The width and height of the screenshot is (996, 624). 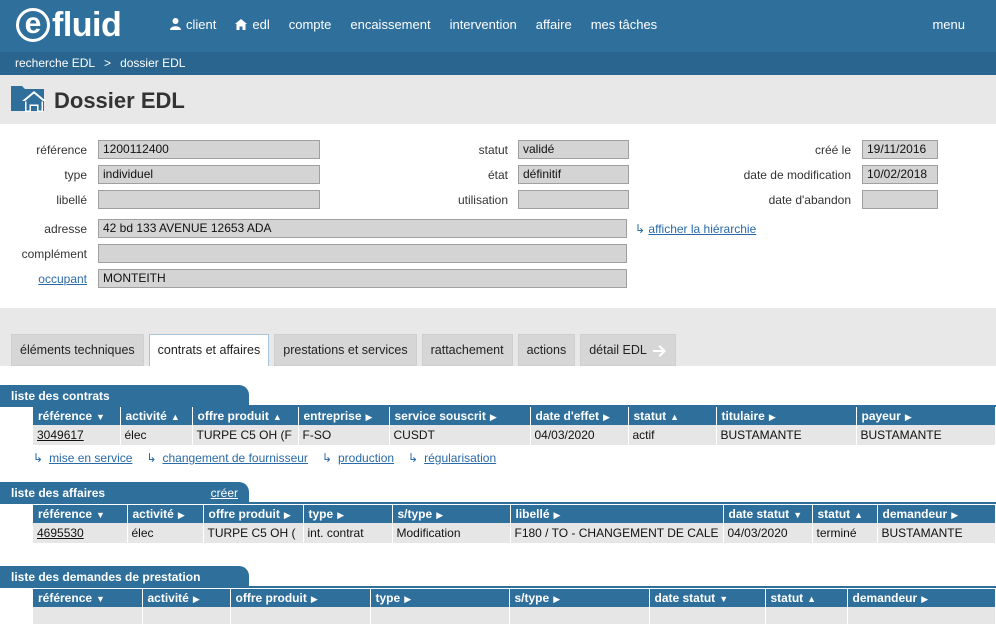 What do you see at coordinates (573, 149) in the screenshot?
I see `statut-field: validé` at bounding box center [573, 149].